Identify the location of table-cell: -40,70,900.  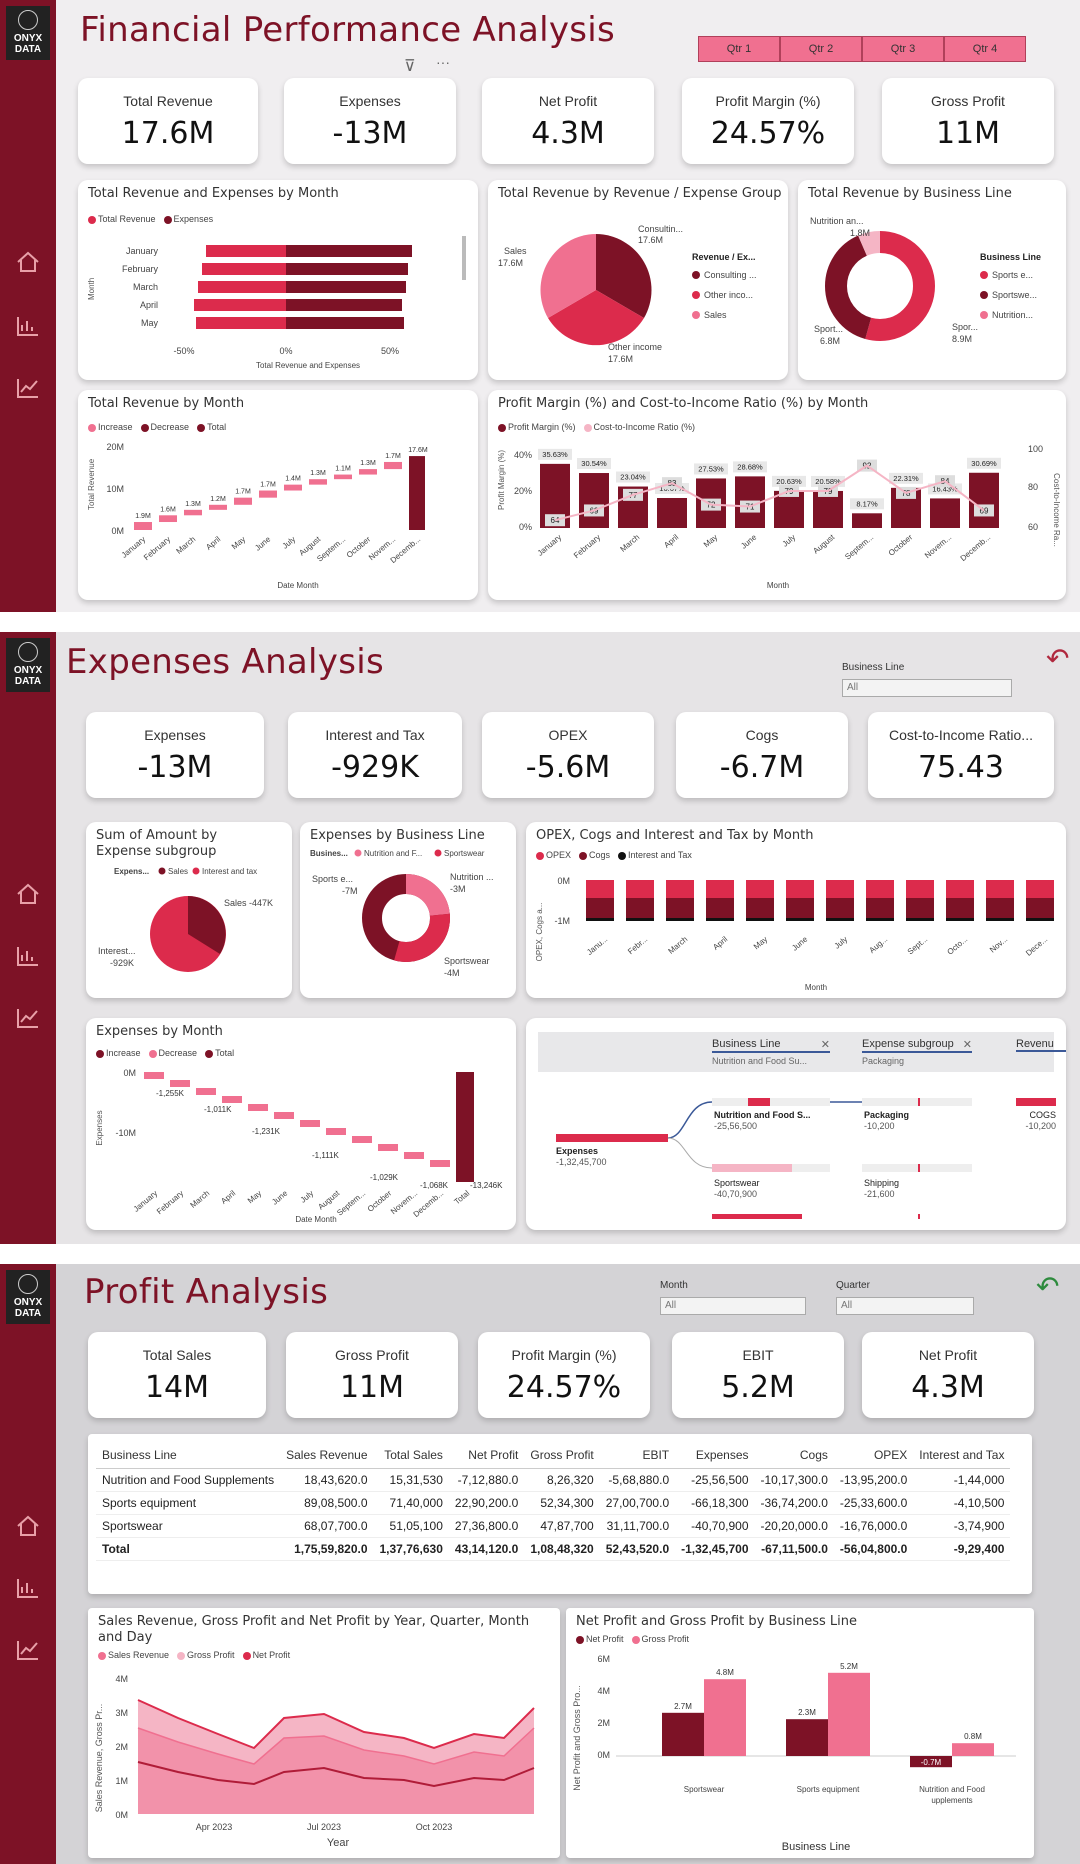
(715, 1526).